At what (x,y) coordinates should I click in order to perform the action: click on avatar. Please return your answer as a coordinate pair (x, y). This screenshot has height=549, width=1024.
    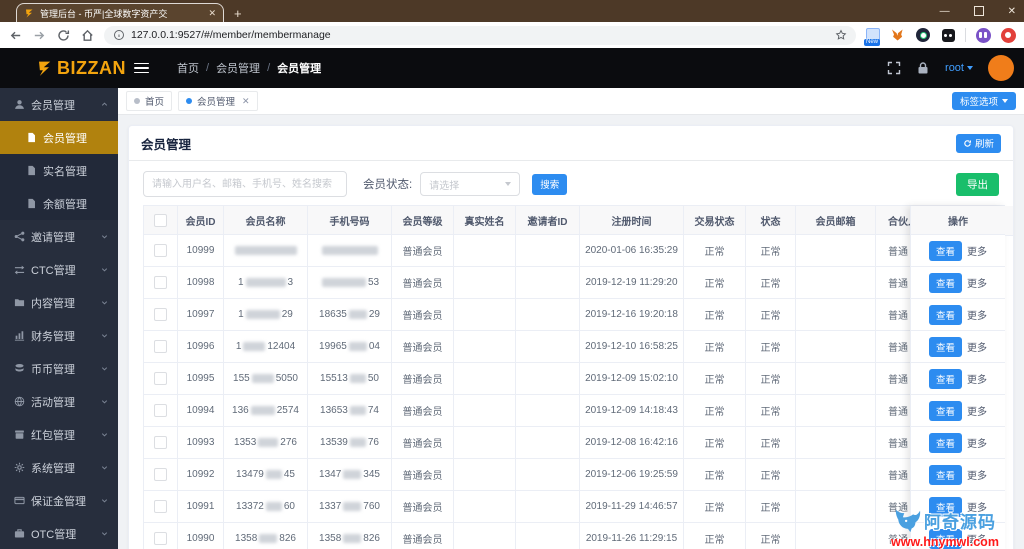
    Looking at the image, I should click on (1001, 68).